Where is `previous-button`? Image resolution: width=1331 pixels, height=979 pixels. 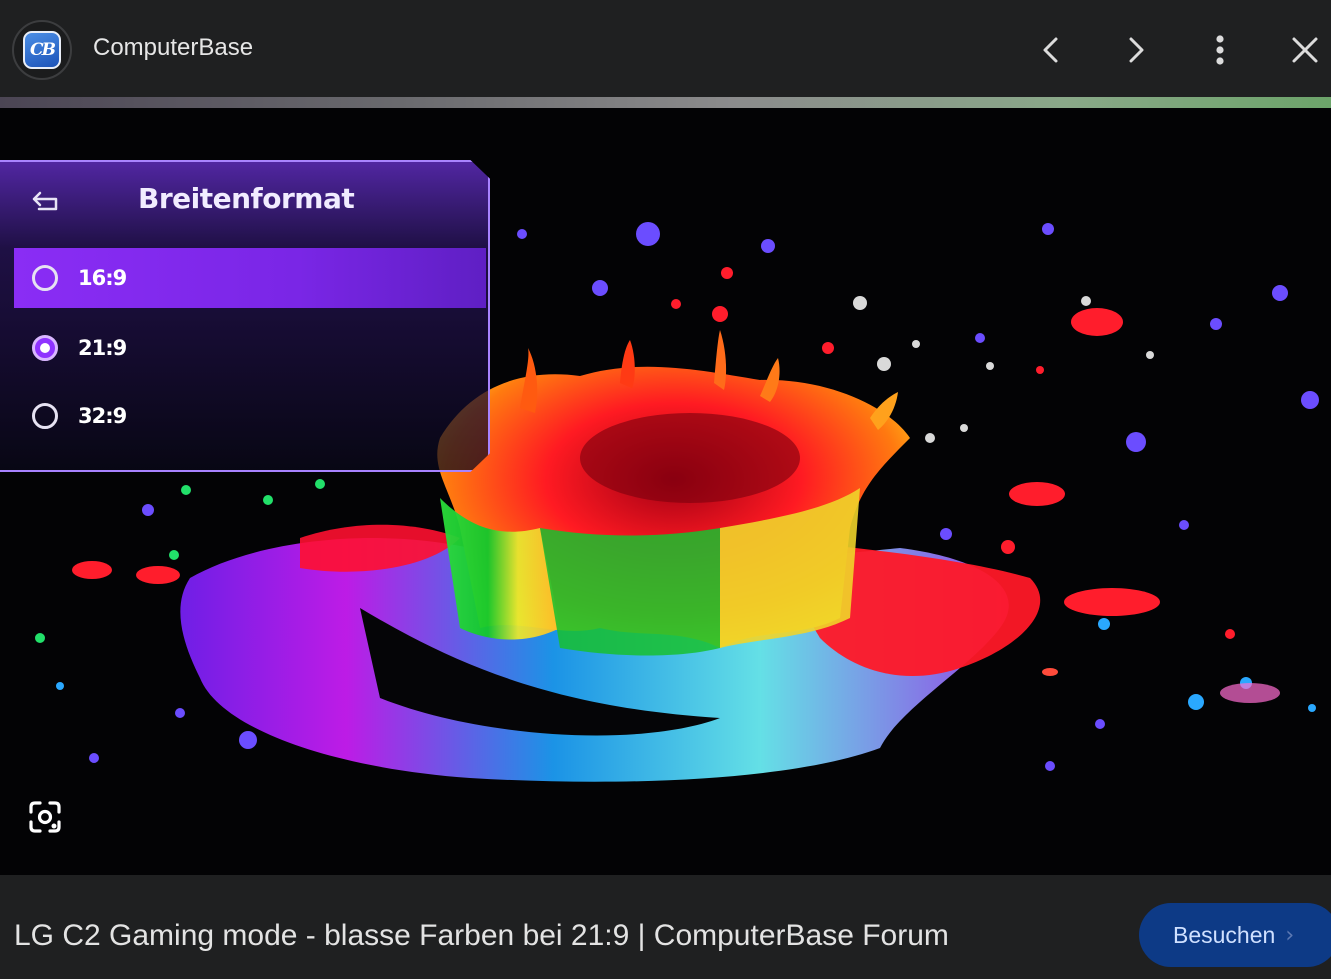
previous-button is located at coordinates (1051, 50).